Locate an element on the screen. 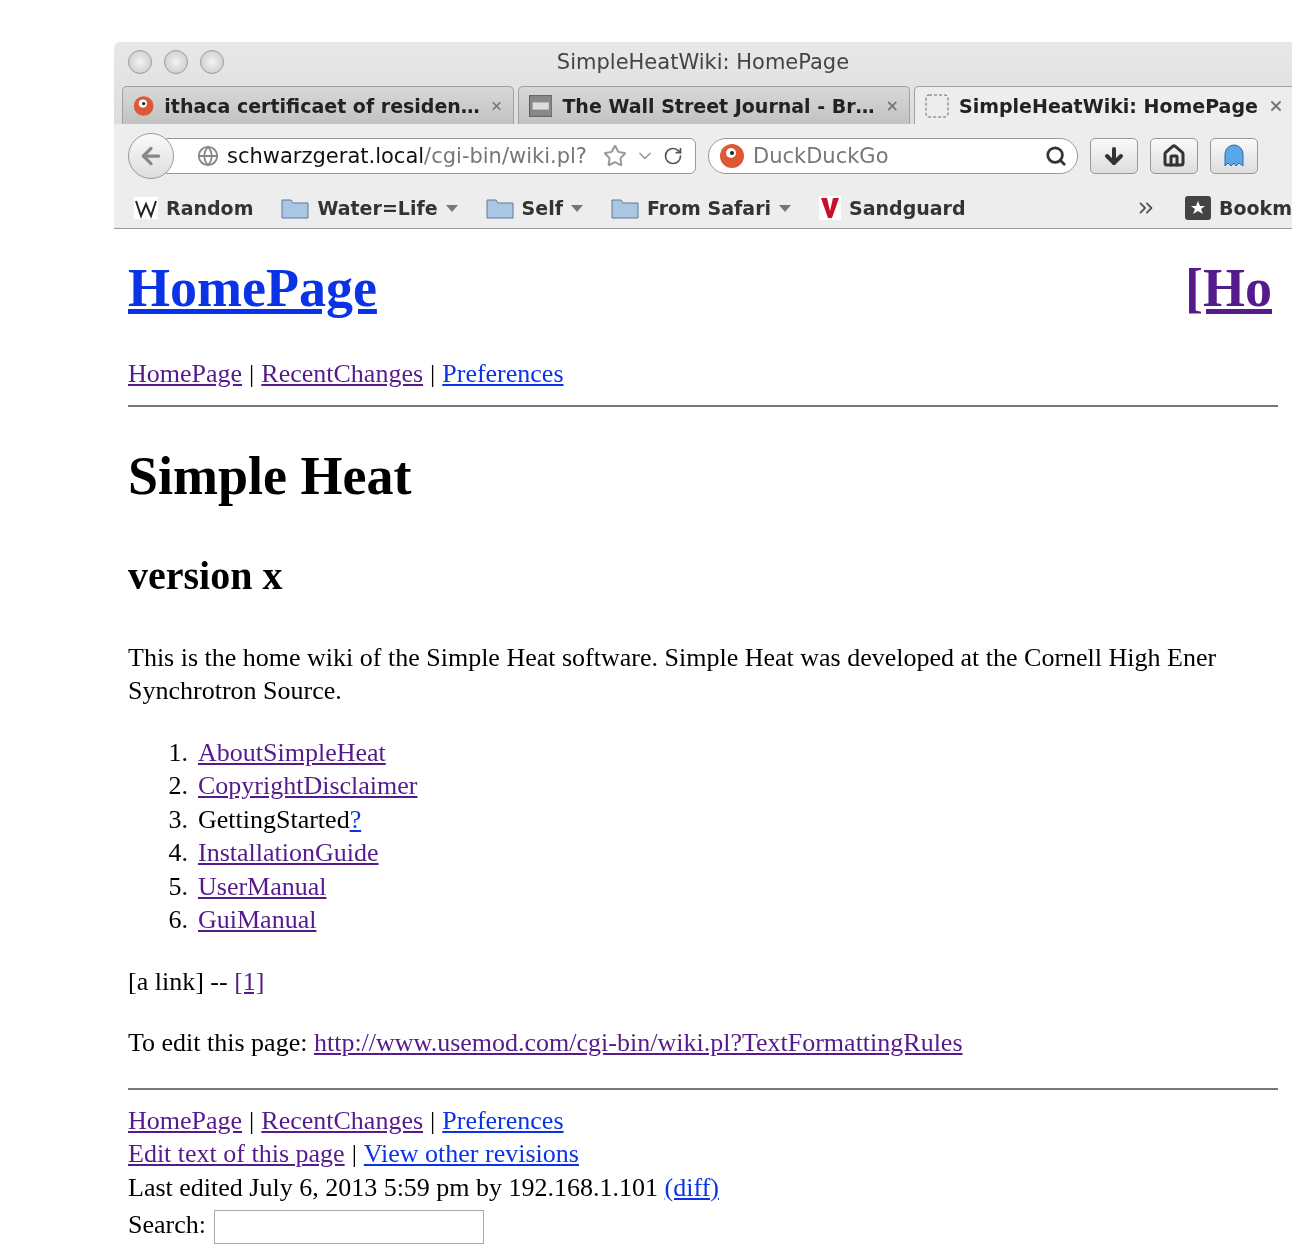 This screenshot has width=1292, height=1255. bookmark-item: Sandguard is located at coordinates (892, 208).